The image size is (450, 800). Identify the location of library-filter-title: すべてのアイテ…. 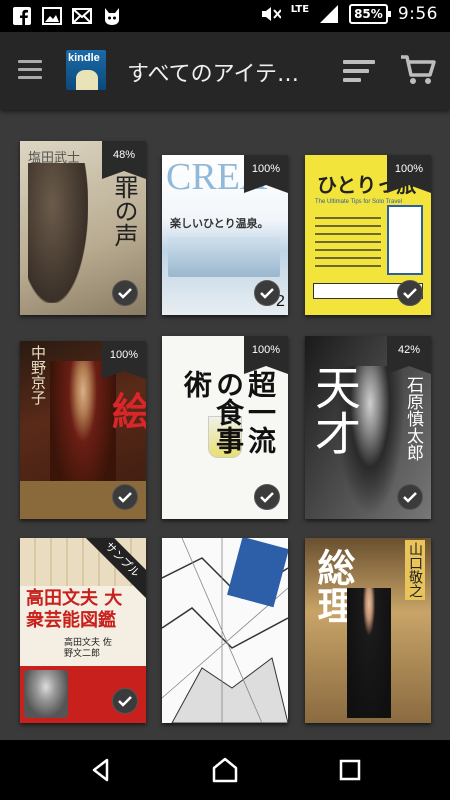
(227, 72).